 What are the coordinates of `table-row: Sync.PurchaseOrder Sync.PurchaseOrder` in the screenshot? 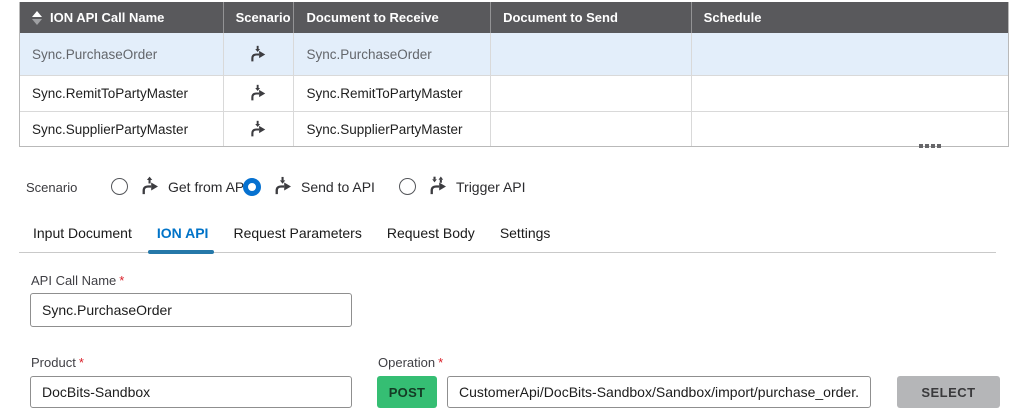 It's located at (514, 54).